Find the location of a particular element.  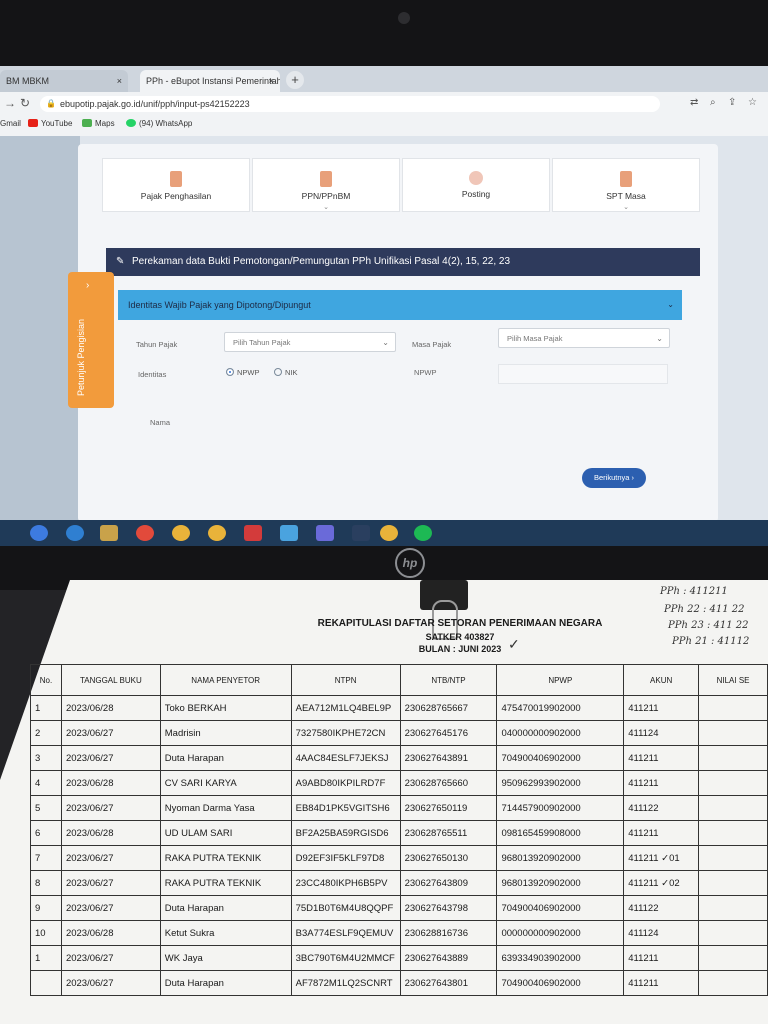

forward-icon: → is located at coordinates (10, 103).